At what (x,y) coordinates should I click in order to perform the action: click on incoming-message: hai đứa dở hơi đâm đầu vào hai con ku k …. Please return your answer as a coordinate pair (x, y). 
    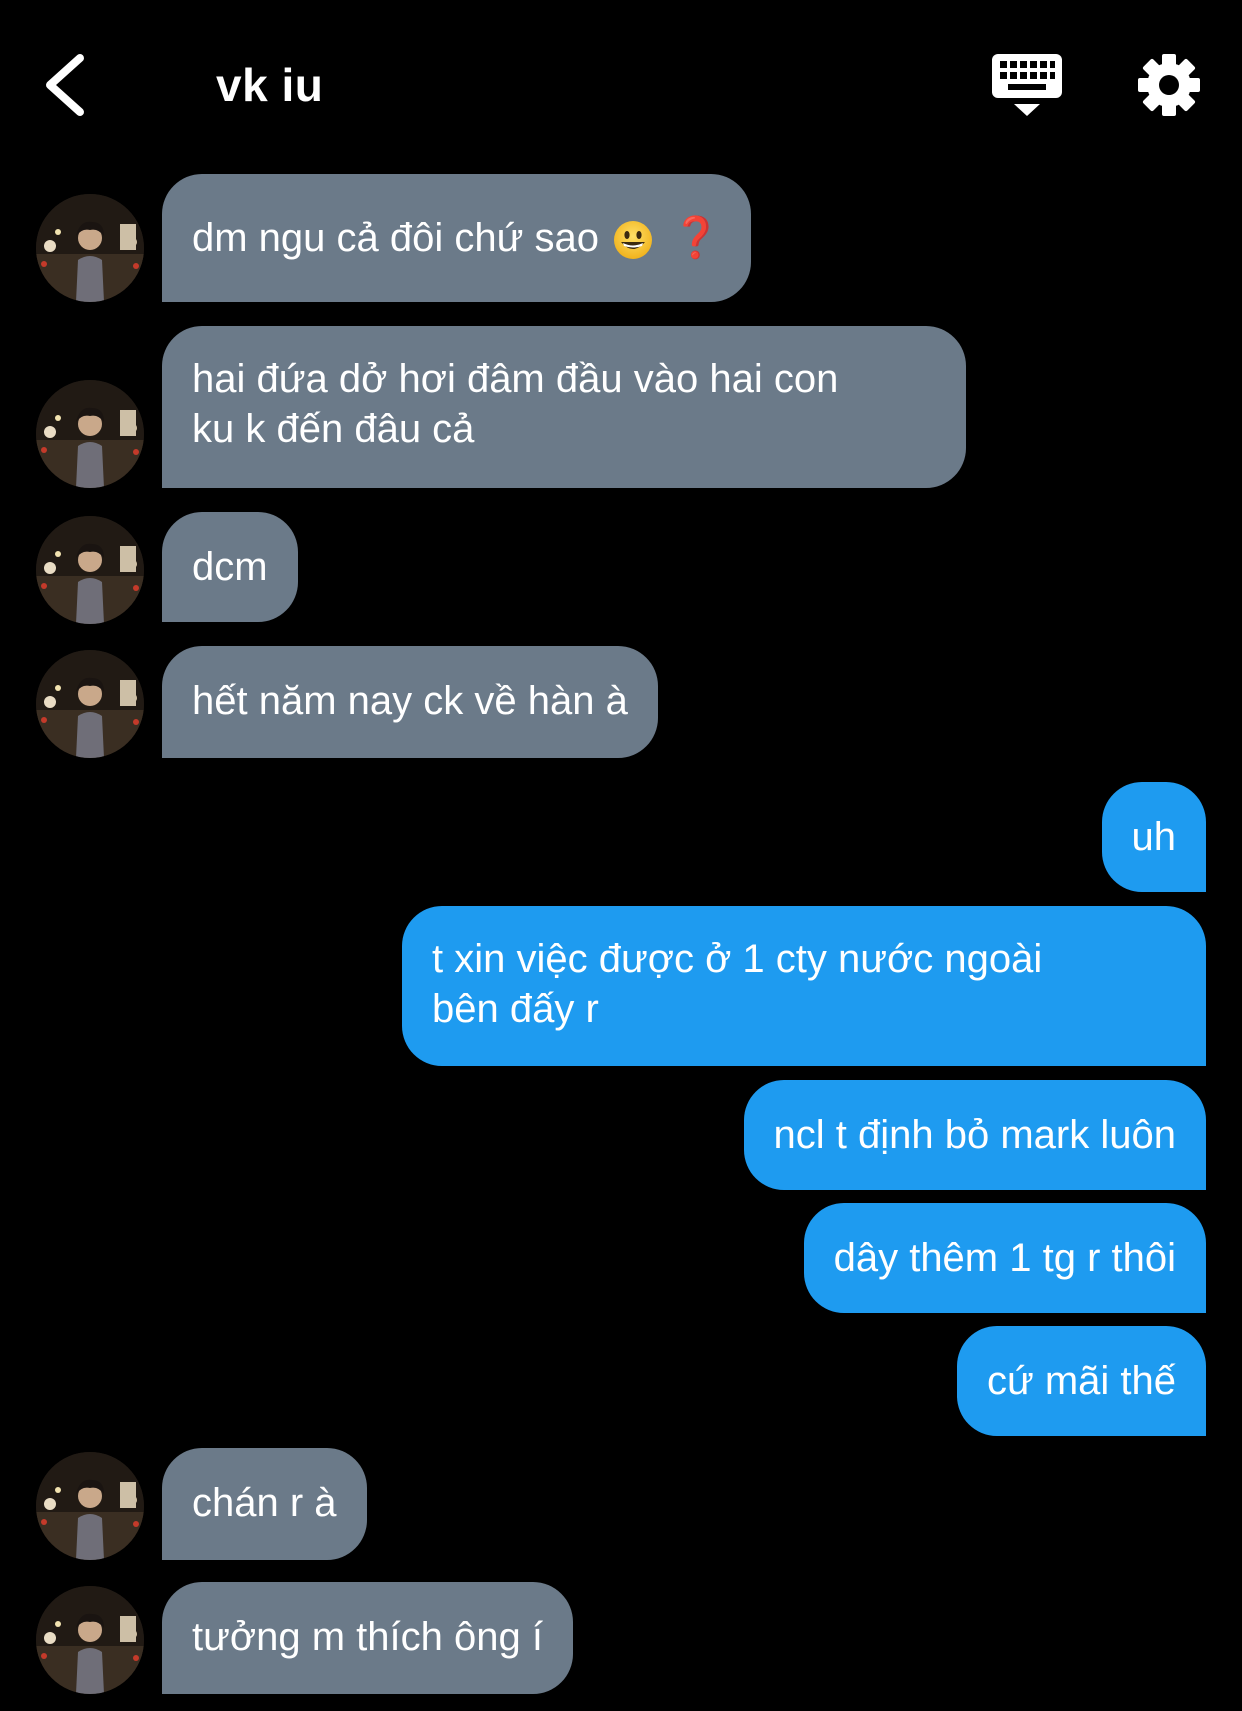
    Looking at the image, I should click on (564, 407).